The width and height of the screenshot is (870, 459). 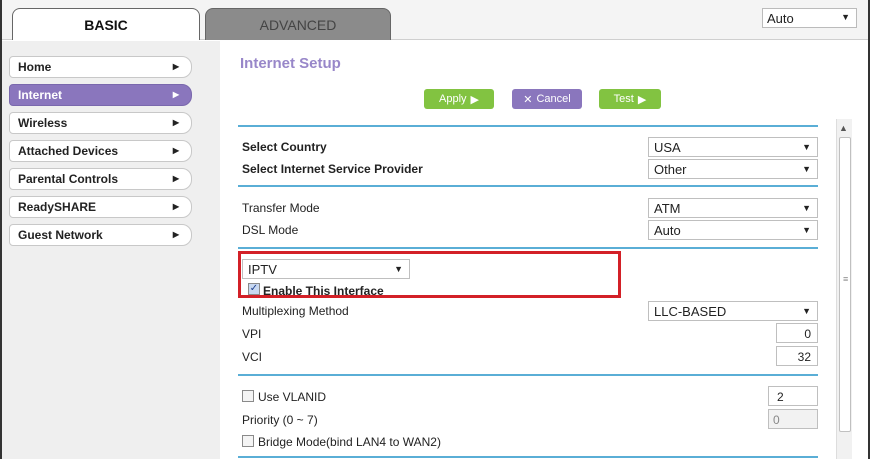 I want to click on transfer-mode-value: ATM, so click(x=667, y=208).